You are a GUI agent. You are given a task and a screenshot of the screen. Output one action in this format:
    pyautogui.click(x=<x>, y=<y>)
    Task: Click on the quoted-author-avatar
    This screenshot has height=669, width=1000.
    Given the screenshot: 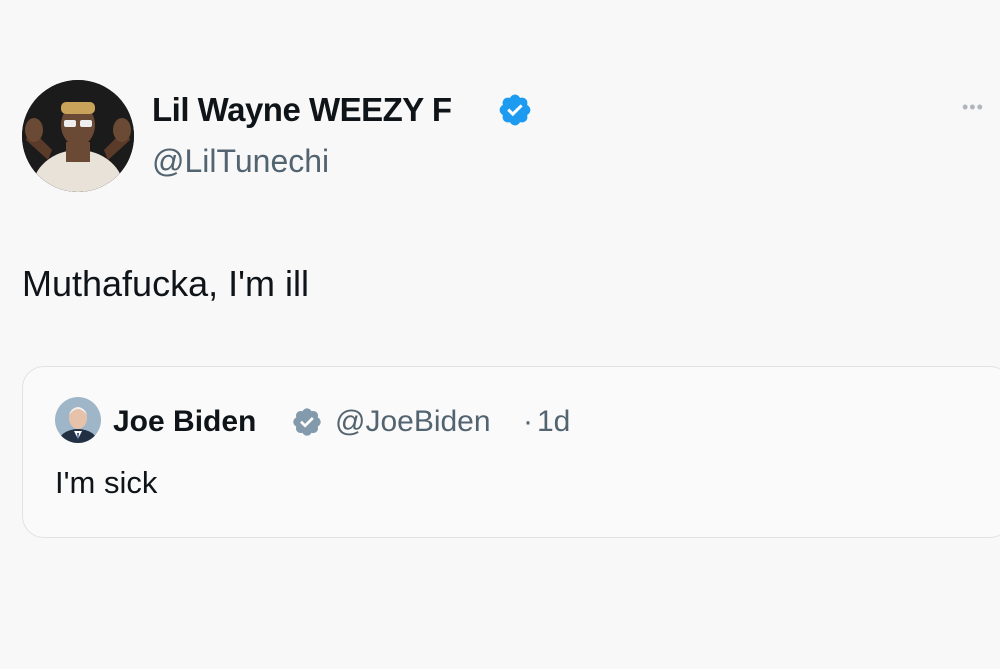 What is the action you would take?
    pyautogui.click(x=78, y=420)
    